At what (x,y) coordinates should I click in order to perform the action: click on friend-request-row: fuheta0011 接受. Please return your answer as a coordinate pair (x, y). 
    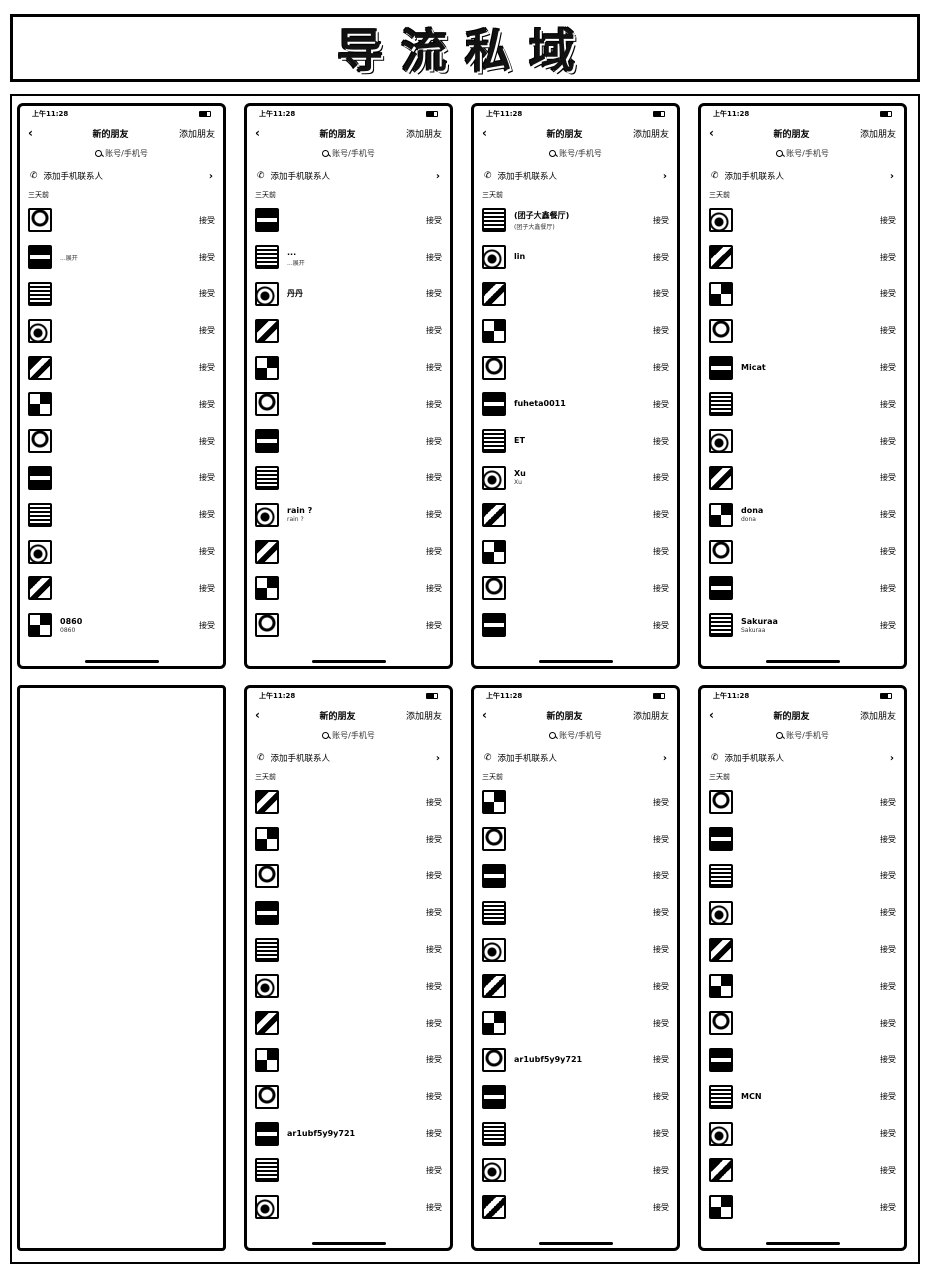
    Looking at the image, I should click on (575, 404).